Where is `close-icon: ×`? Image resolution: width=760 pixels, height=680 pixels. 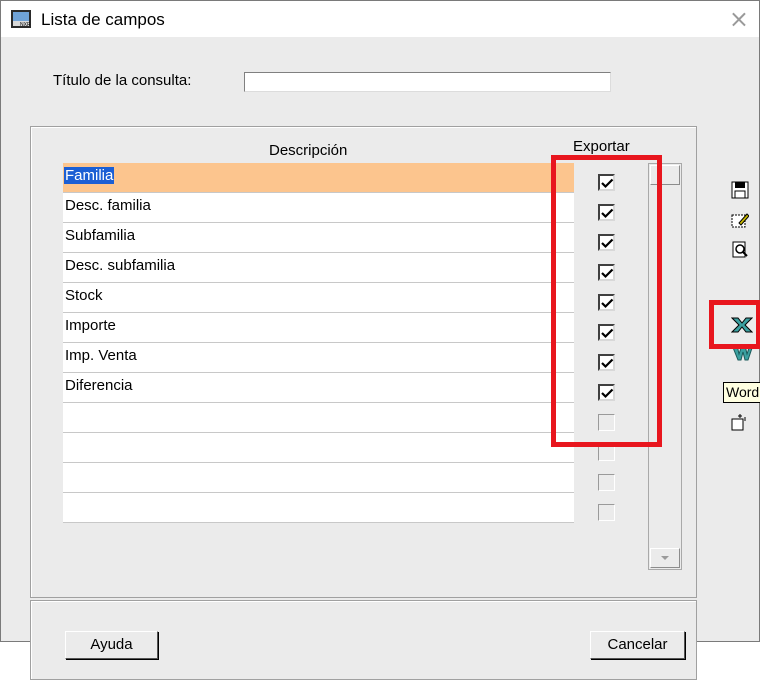 close-icon: × is located at coordinates (739, 19).